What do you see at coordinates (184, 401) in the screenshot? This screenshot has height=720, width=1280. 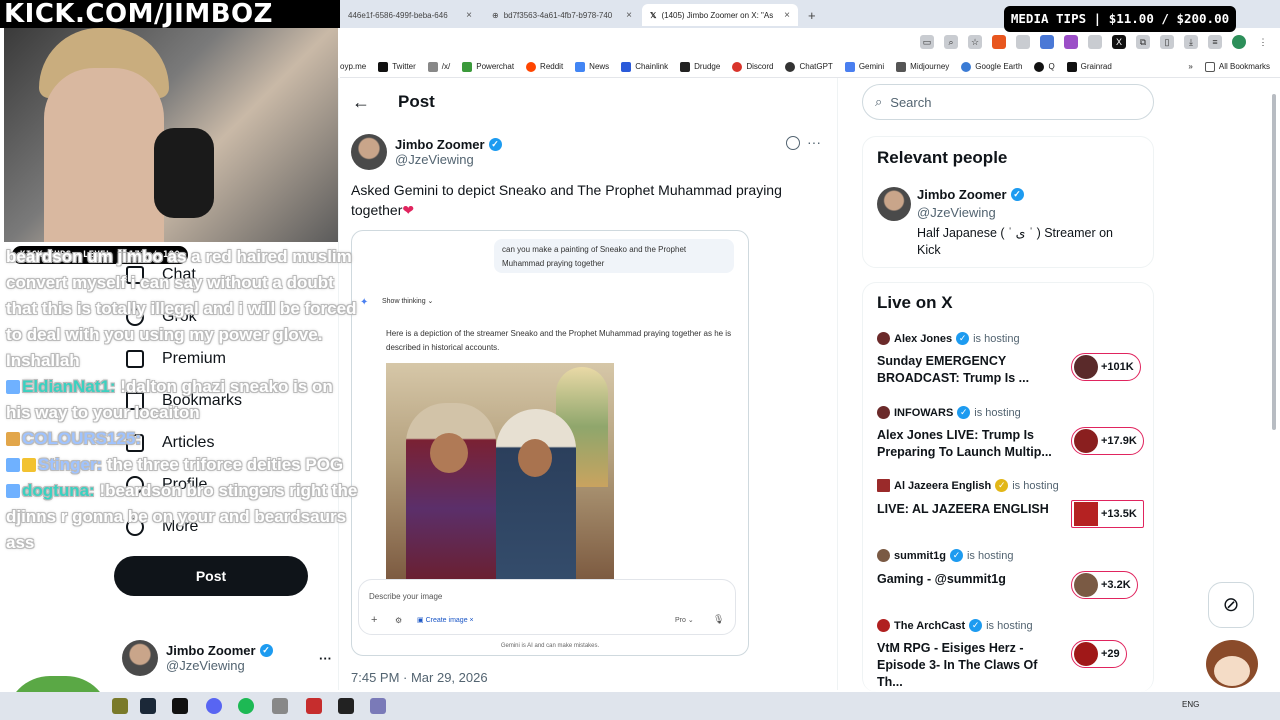 I see `nav-bookmarks: Bookmarks` at bounding box center [184, 401].